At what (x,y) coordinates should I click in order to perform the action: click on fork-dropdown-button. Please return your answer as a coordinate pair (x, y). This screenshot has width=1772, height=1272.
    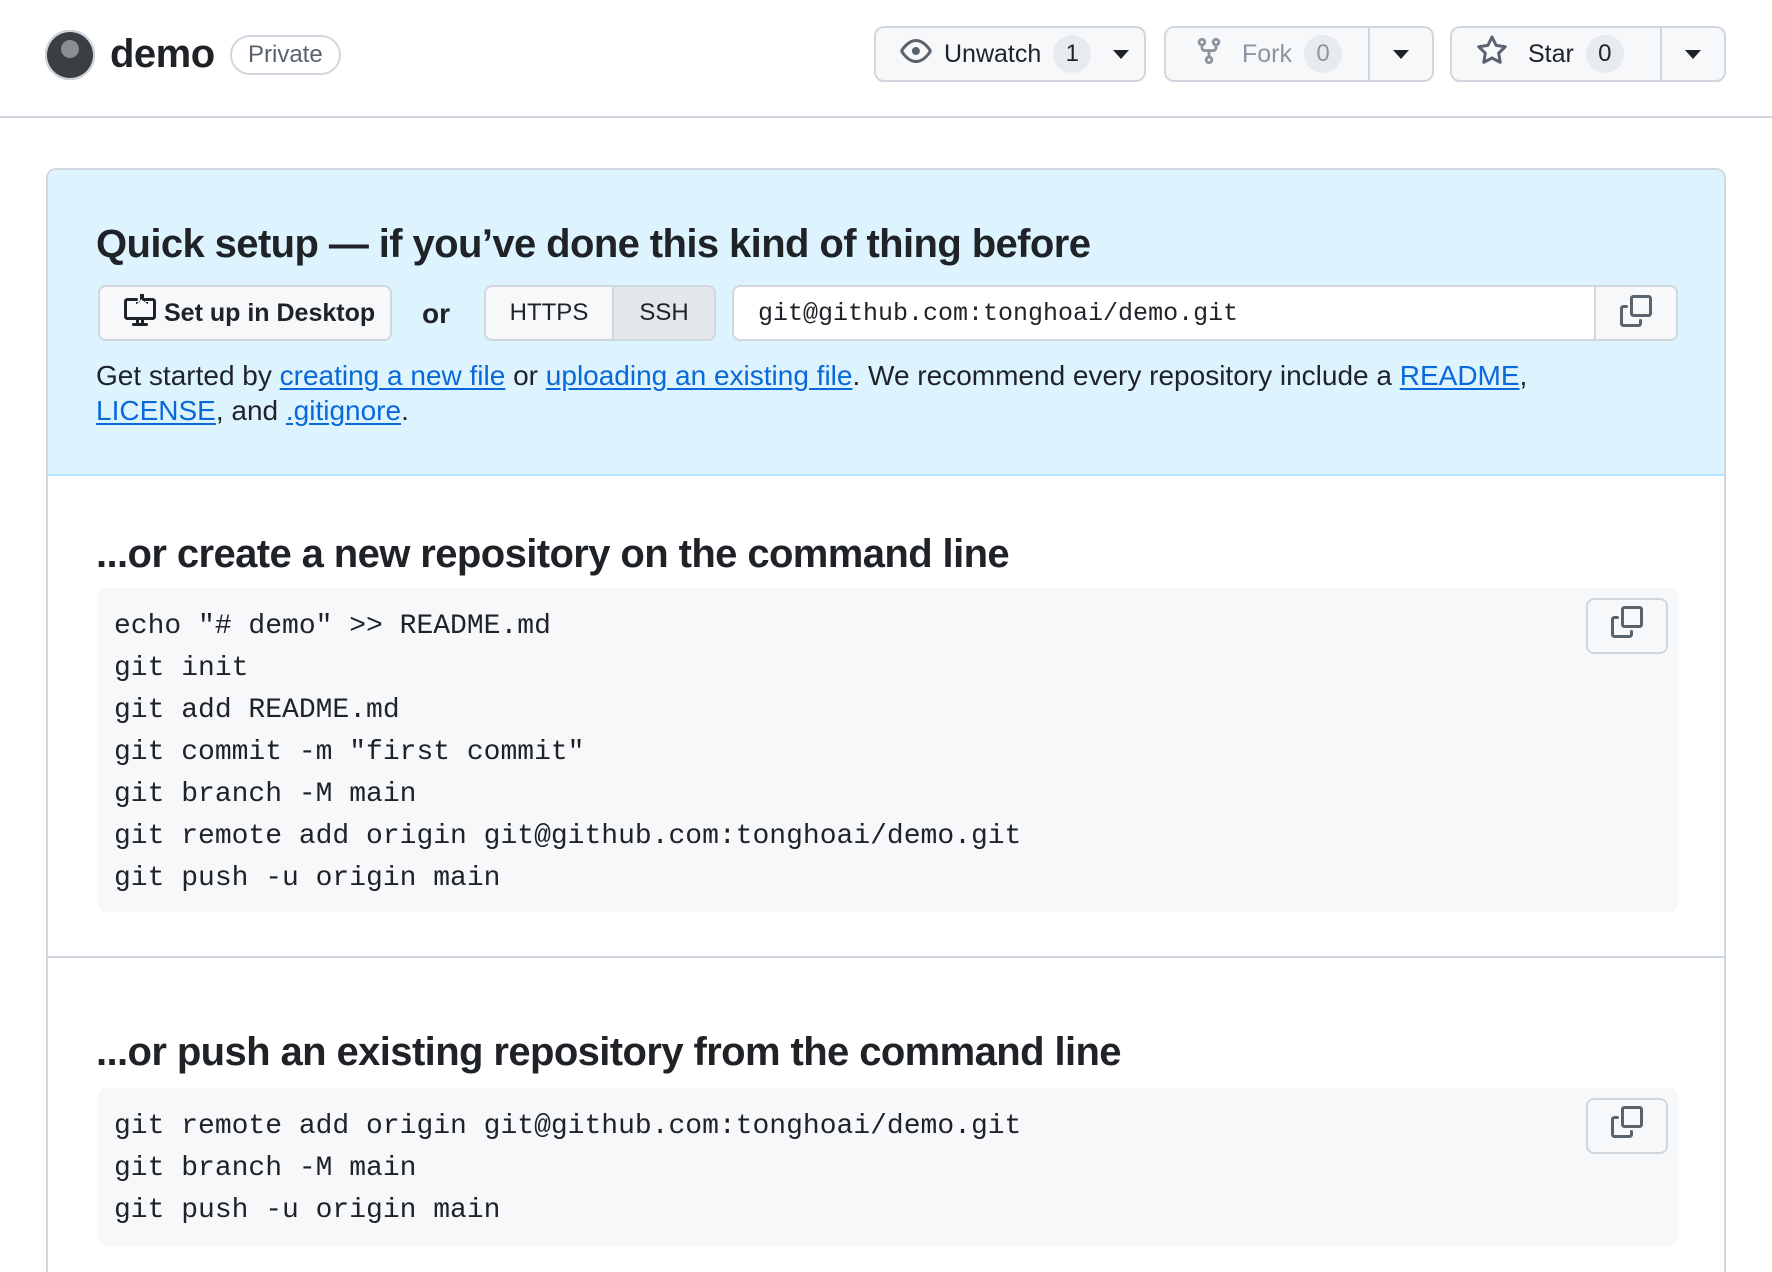
    Looking at the image, I should click on (1400, 54).